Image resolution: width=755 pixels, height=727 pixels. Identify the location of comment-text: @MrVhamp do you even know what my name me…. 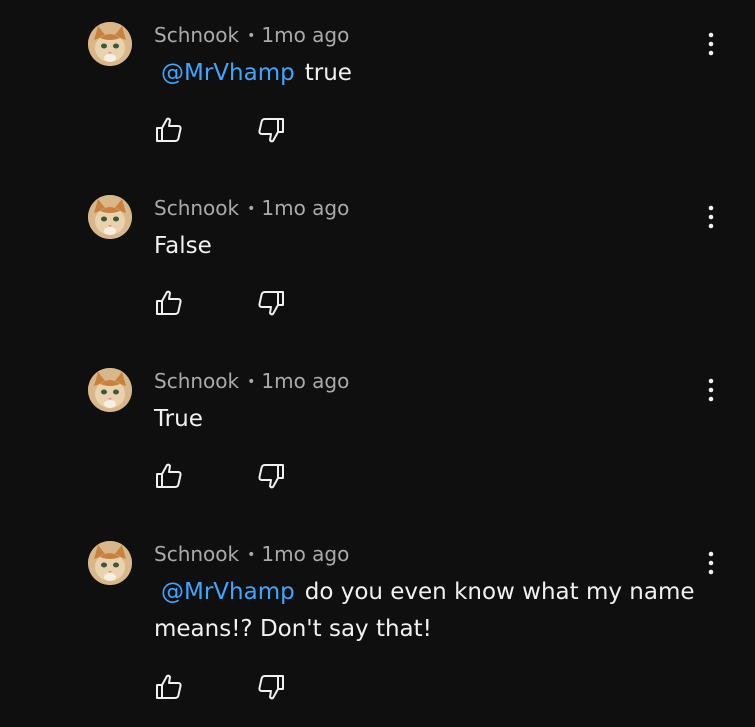
(434, 611).